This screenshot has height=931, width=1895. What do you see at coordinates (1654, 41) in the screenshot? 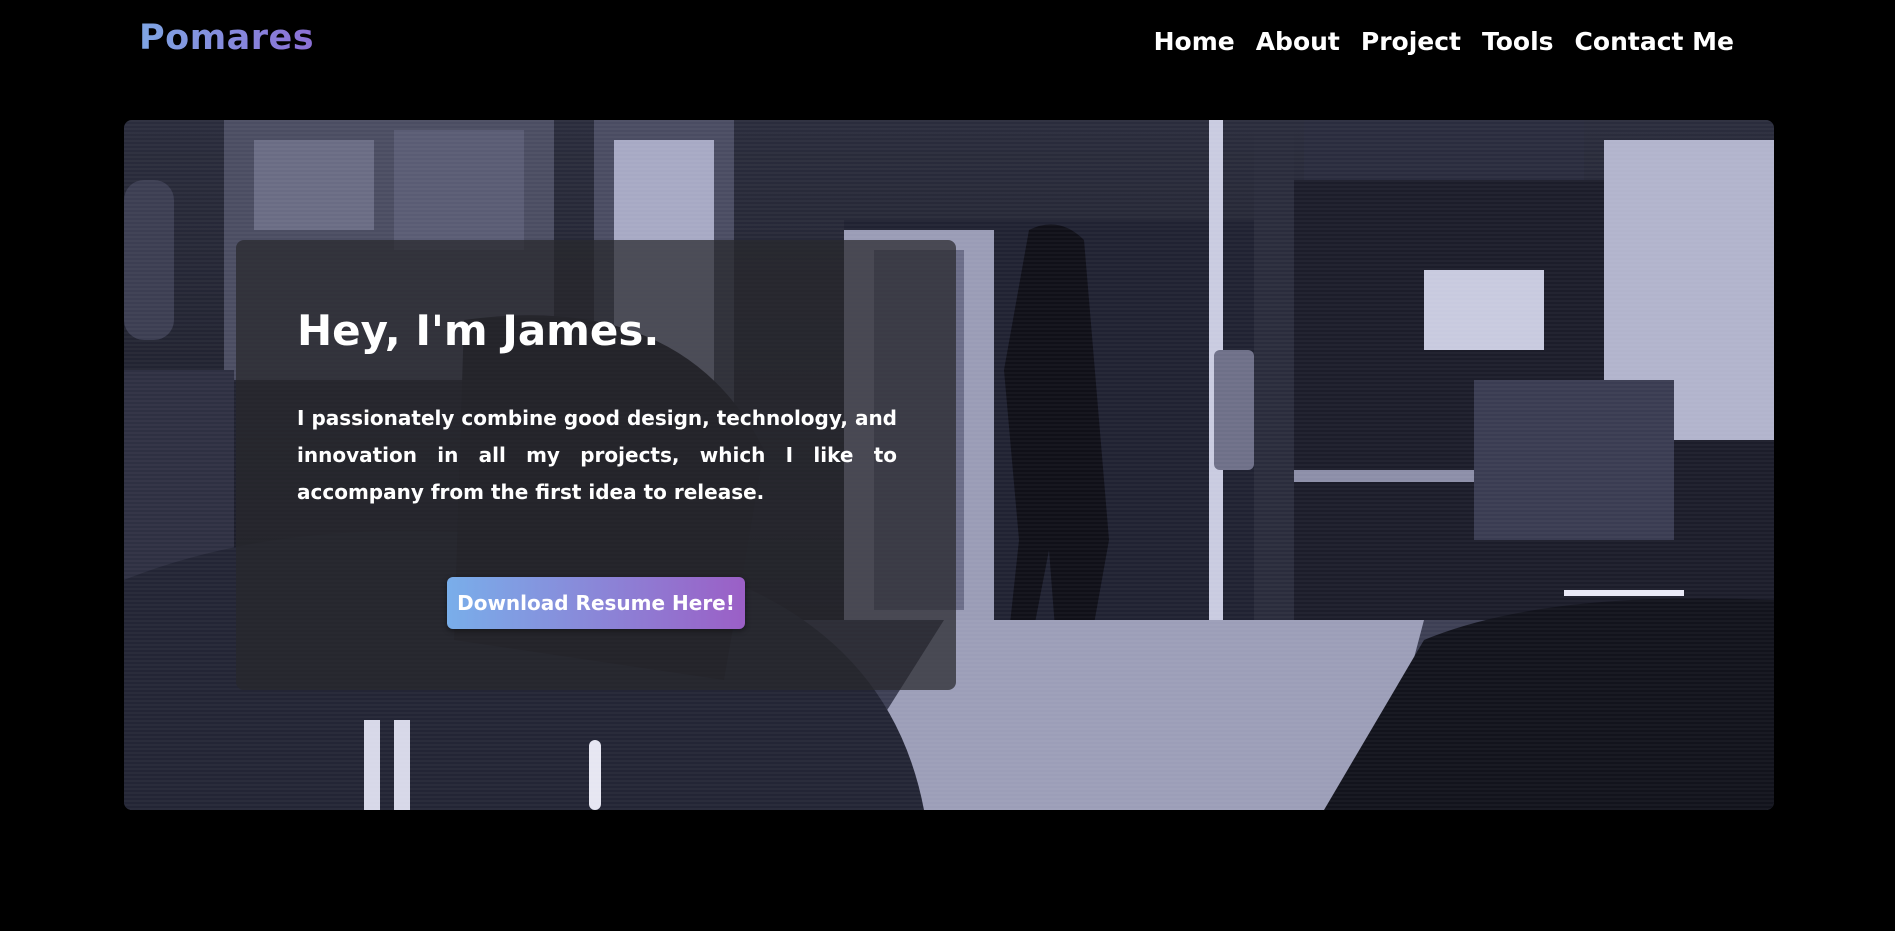
I see `nav-contact-me: Contact Me` at bounding box center [1654, 41].